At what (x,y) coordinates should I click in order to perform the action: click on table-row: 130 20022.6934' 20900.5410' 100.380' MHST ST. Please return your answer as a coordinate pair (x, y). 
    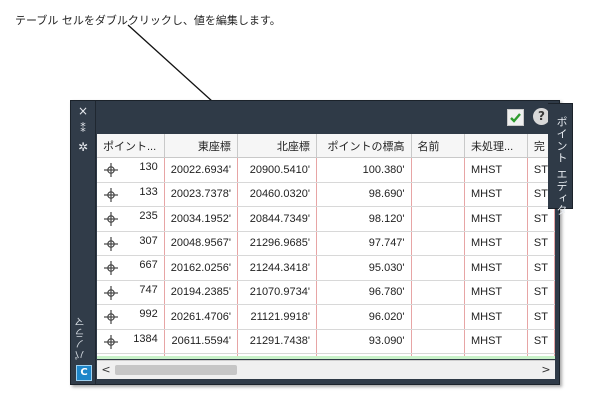
    Looking at the image, I should click on (326, 170).